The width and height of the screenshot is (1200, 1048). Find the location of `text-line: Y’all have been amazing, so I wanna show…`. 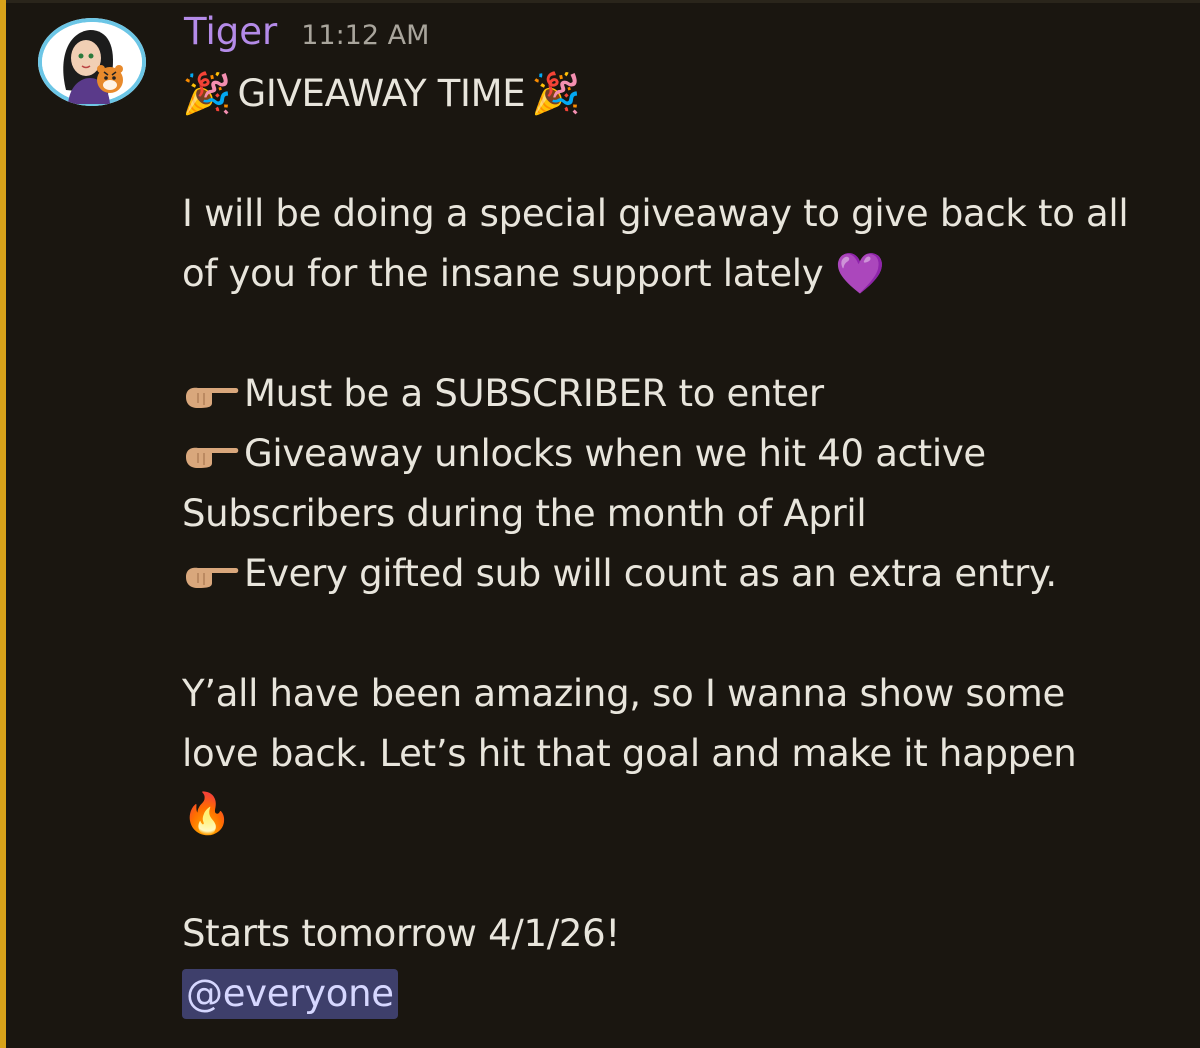

text-line: Y’all have been amazing, so I wanna show… is located at coordinates (682, 694).